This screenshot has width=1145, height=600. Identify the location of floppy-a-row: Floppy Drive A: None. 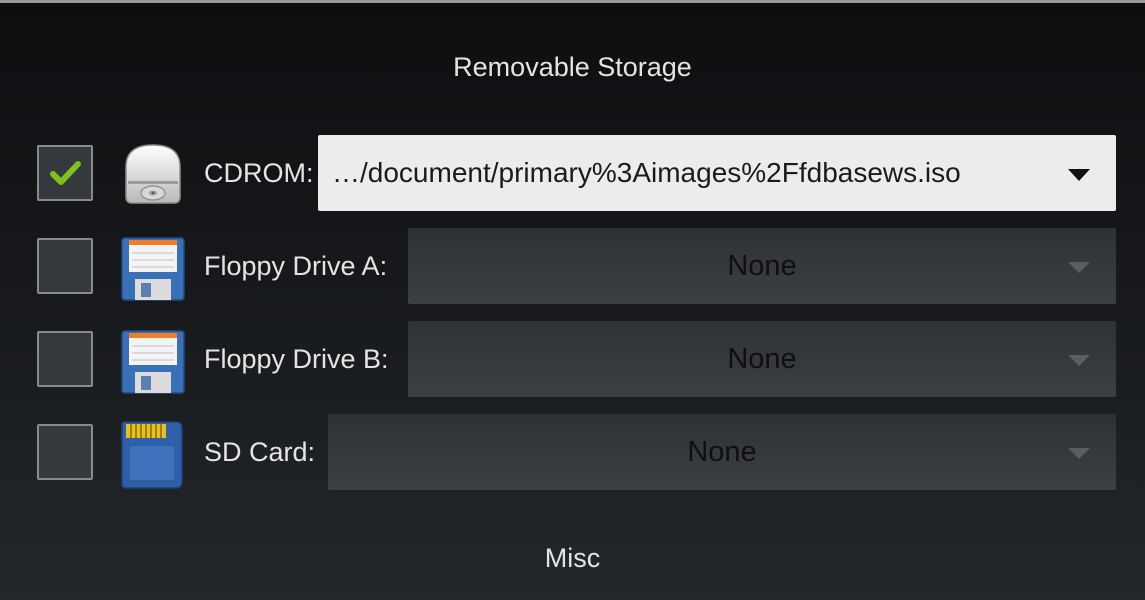
(572, 266).